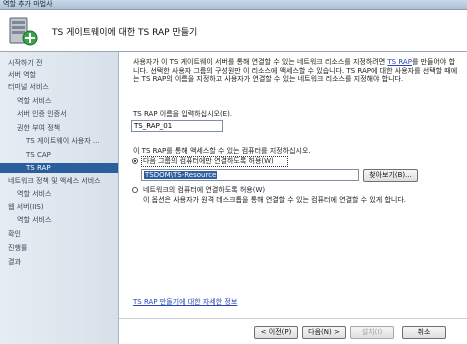  Describe the element at coordinates (424, 332) in the screenshot. I see `cancel-button: 취소` at that location.